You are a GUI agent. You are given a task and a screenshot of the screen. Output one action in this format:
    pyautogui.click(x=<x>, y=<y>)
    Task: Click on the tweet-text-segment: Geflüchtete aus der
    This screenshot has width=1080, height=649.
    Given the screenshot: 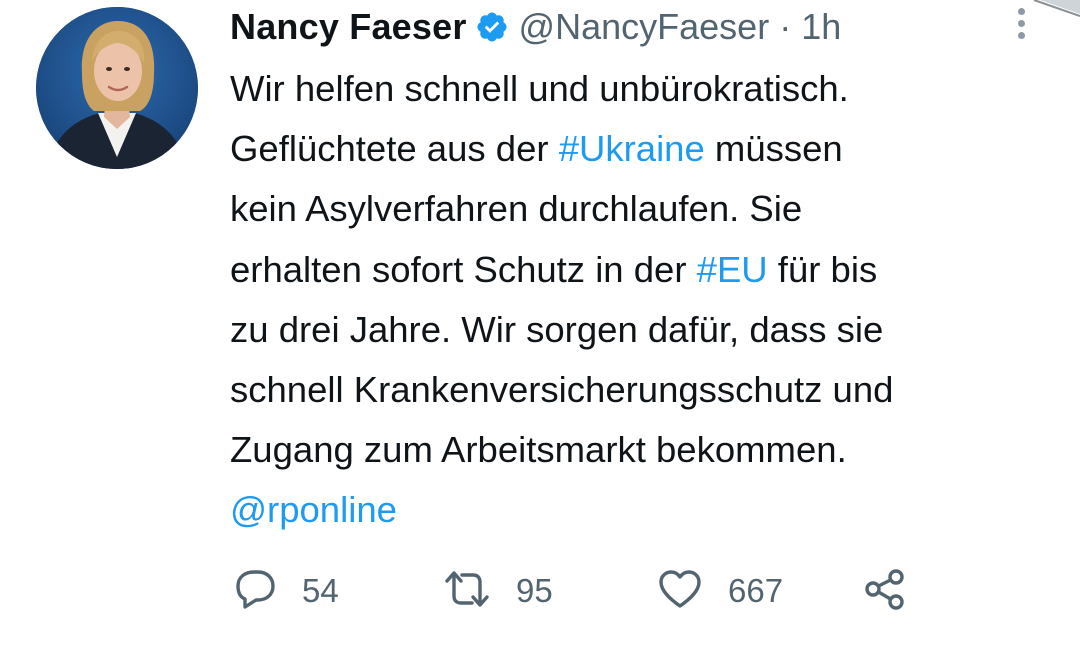 What is the action you would take?
    pyautogui.click(x=394, y=149)
    